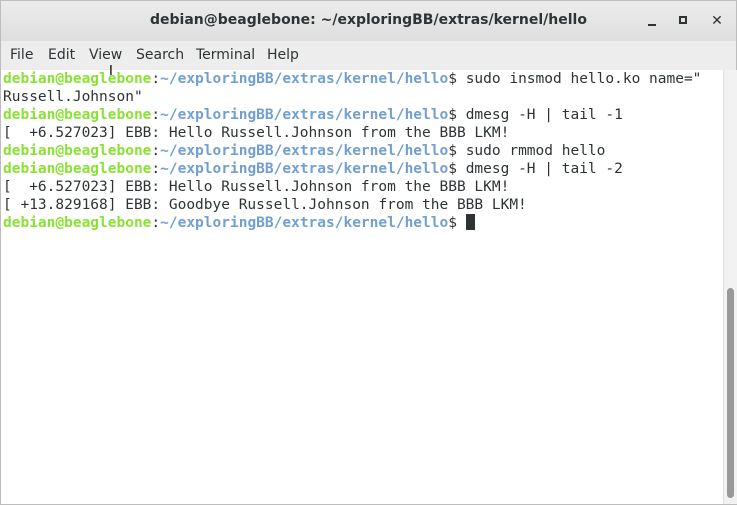 The image size is (737, 505). I want to click on menu-search: Search, so click(160, 55).